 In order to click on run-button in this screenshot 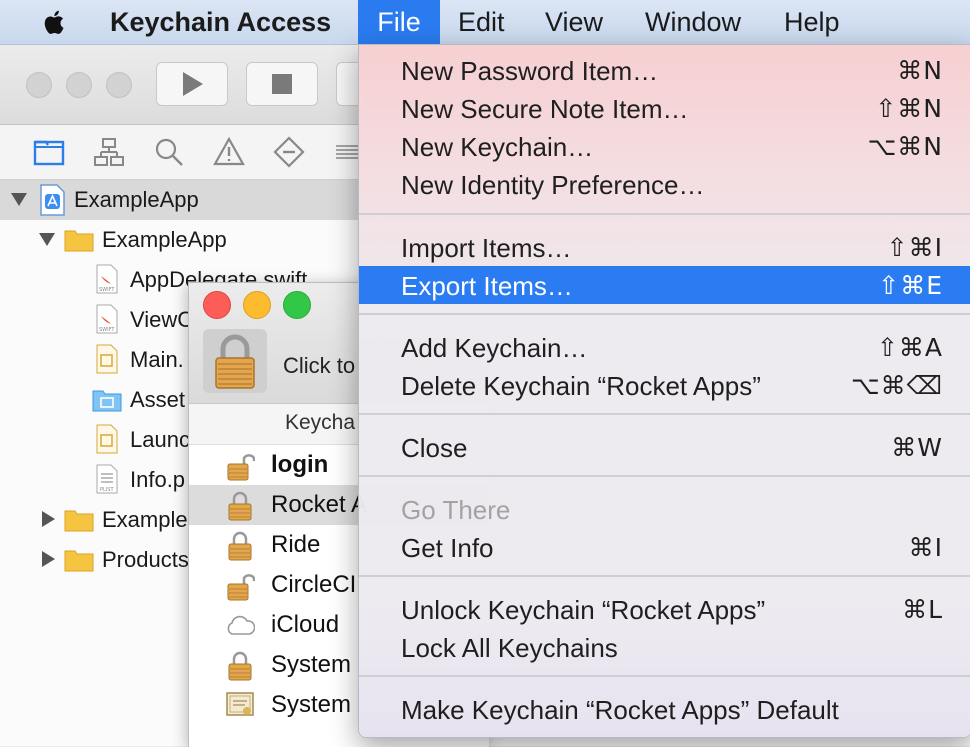, I will do `click(192, 84)`.